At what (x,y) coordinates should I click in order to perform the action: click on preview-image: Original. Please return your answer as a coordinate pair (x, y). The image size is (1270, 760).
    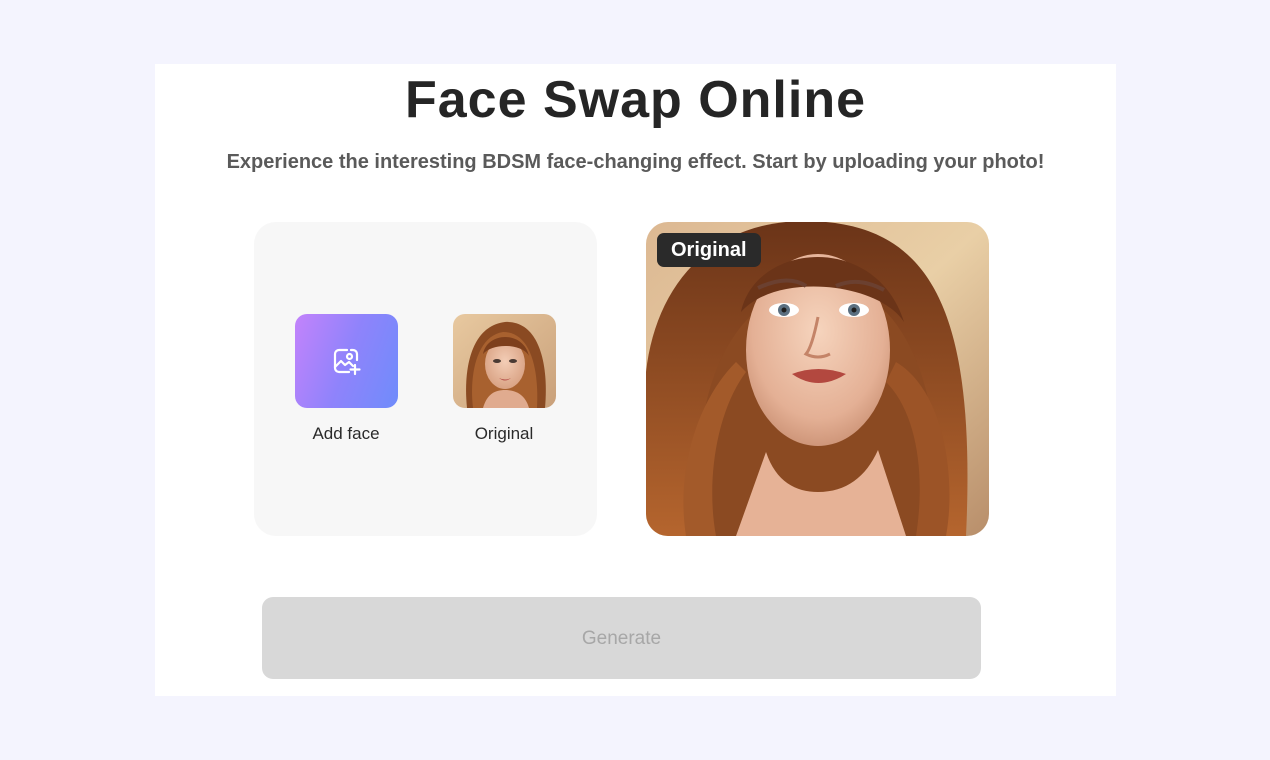
    Looking at the image, I should click on (817, 379).